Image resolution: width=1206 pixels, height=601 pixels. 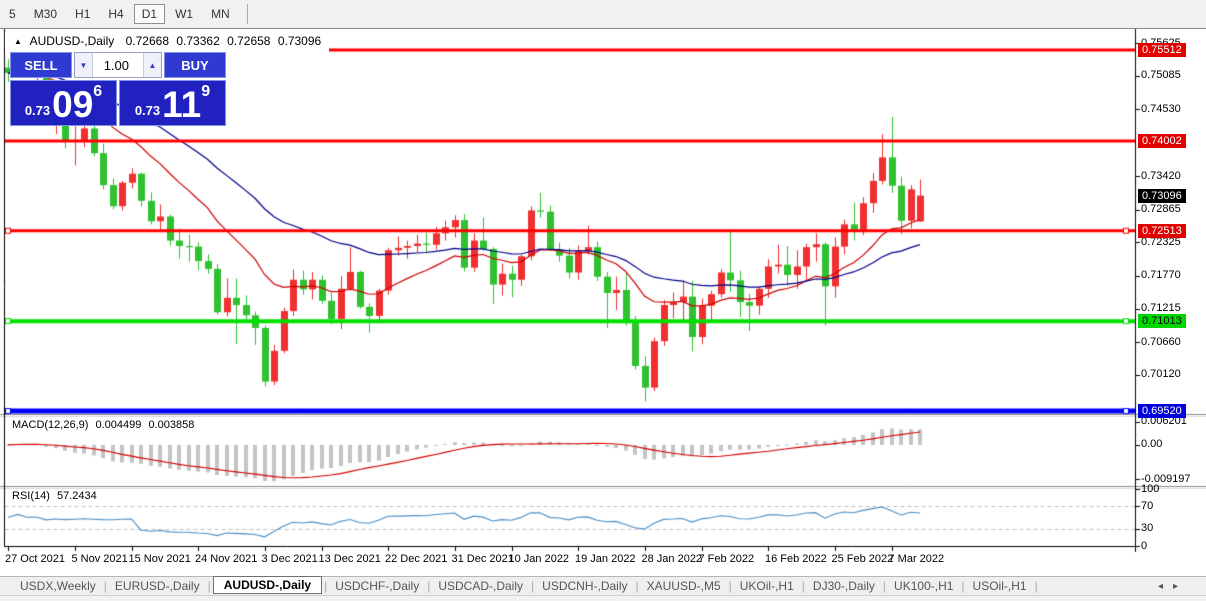 I want to click on rsi-tick-label: 0, so click(x=1144, y=545).